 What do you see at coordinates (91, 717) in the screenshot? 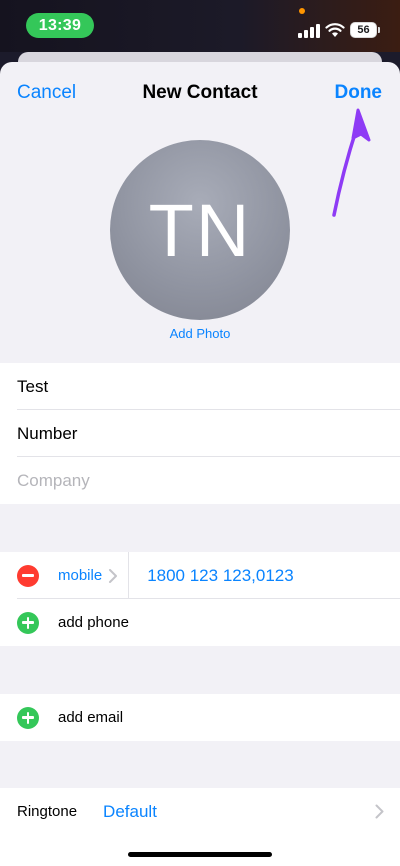
I see `add-email-label: add email` at bounding box center [91, 717].